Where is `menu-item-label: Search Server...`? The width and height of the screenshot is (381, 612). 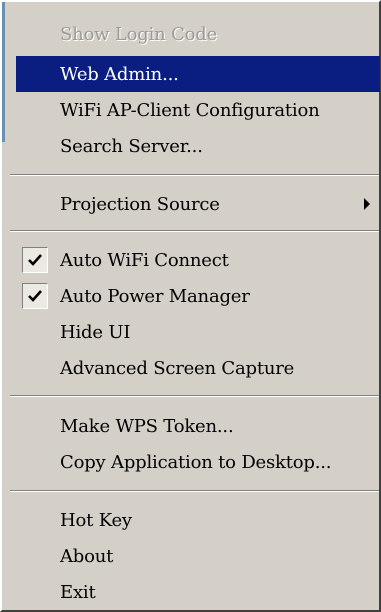
menu-item-label: Search Server... is located at coordinates (131, 146).